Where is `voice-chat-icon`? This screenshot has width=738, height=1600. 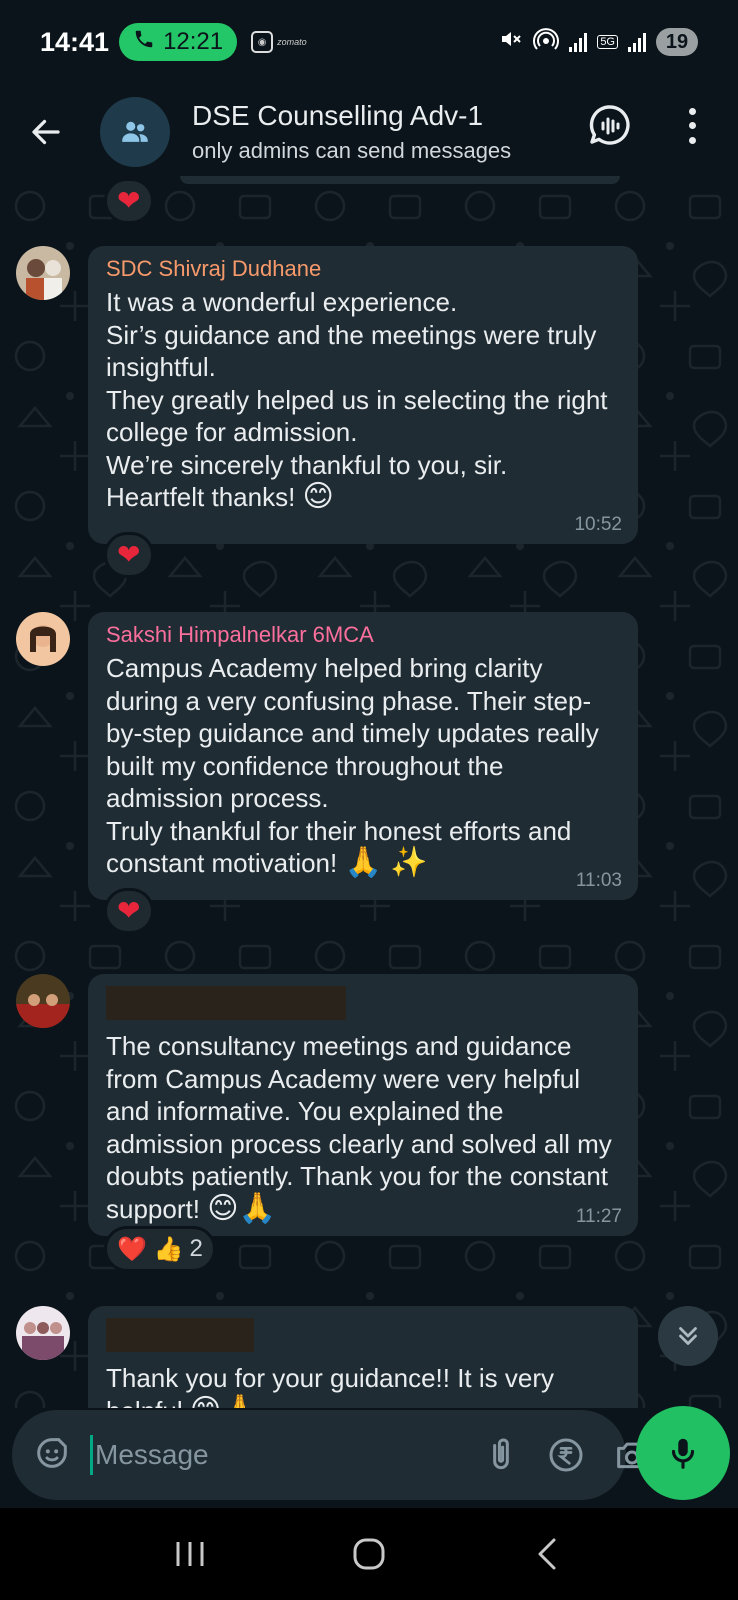
voice-chat-icon is located at coordinates (609, 125).